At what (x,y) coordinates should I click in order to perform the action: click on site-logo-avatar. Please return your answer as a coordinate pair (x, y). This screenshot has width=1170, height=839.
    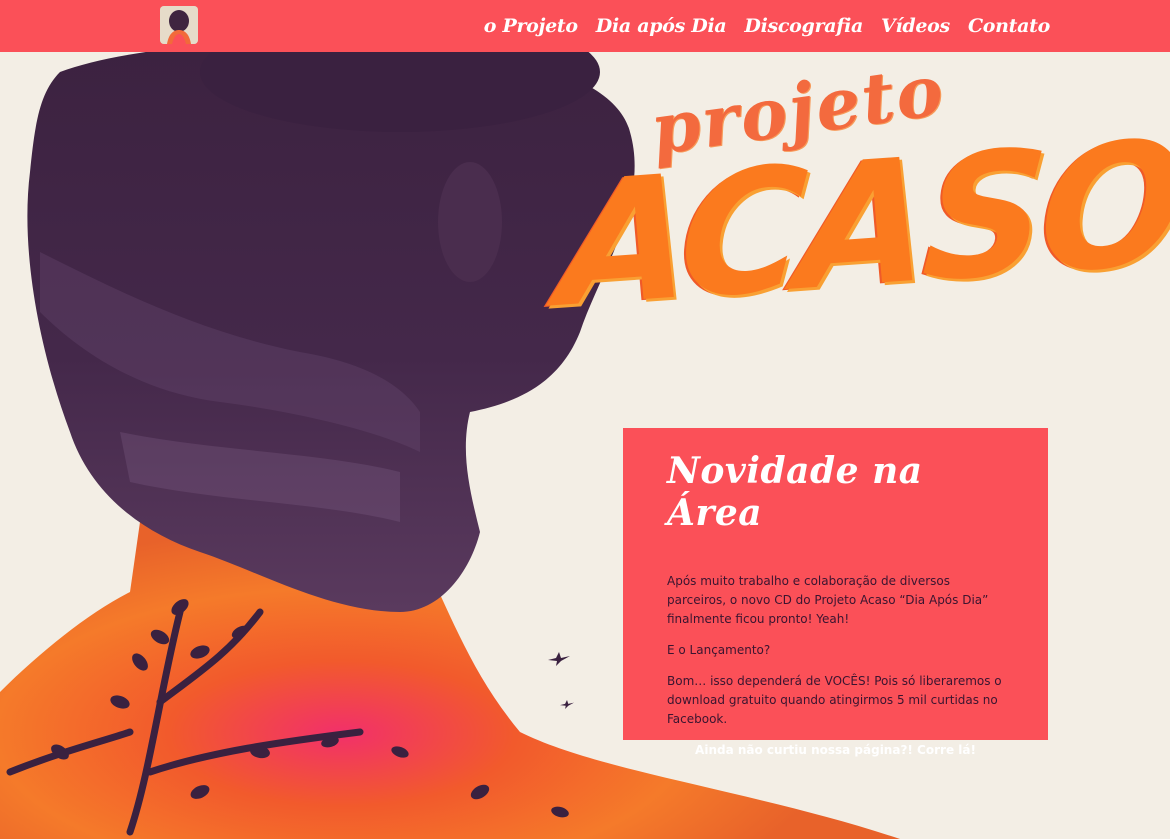
    Looking at the image, I should click on (179, 25).